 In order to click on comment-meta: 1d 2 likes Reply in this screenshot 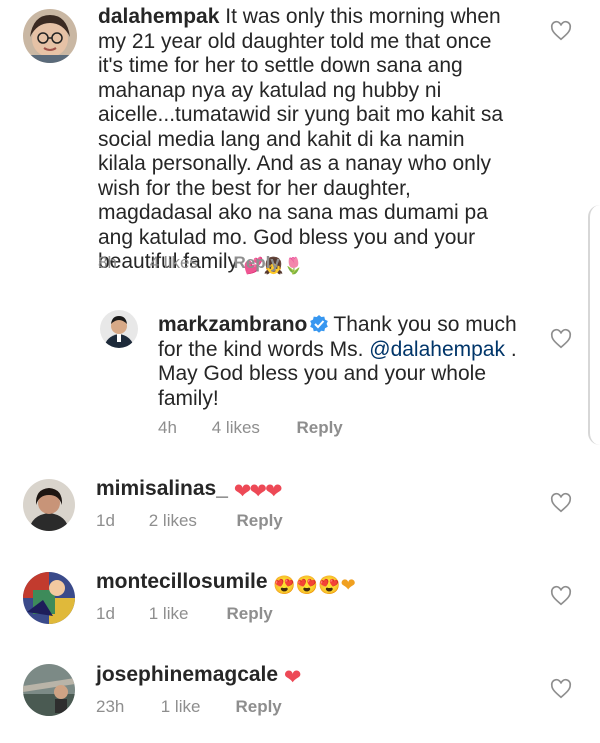, I will do `click(189, 521)`.